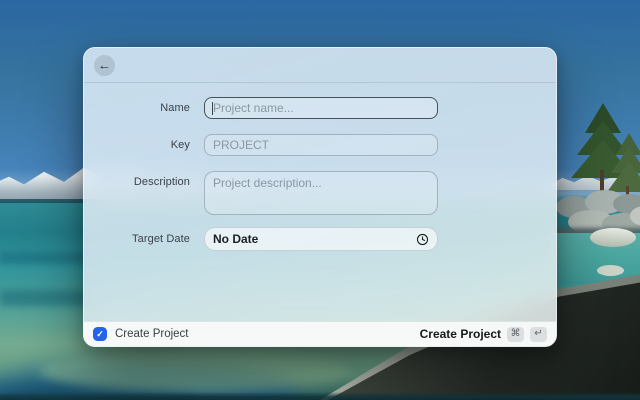 The height and width of the screenshot is (400, 640). What do you see at coordinates (320, 396) in the screenshot?
I see `bottom-shadow` at bounding box center [320, 396].